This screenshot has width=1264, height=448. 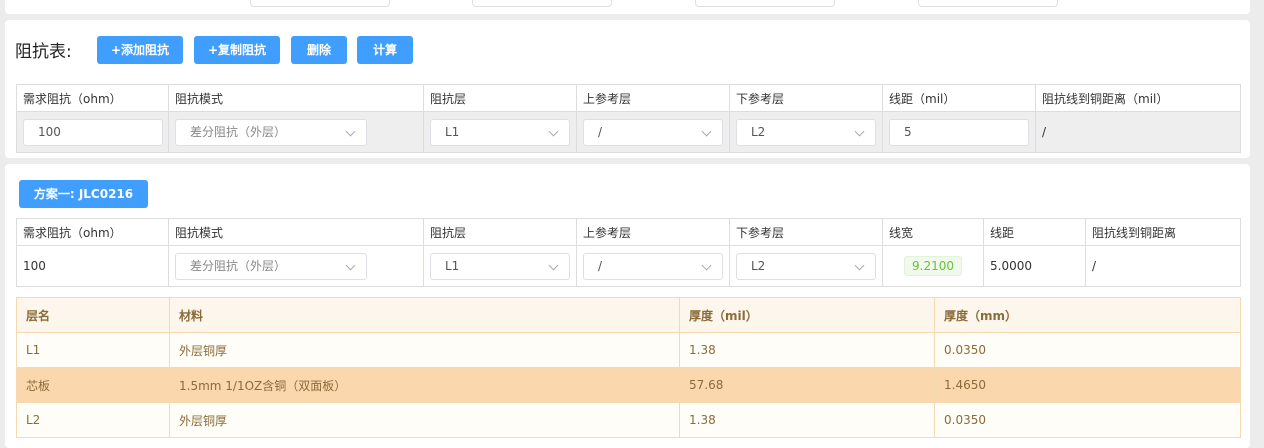 What do you see at coordinates (424, 385) in the screenshot?
I see `layer-material: 1.5mm 1/1OZ含铜（双面板）` at bounding box center [424, 385].